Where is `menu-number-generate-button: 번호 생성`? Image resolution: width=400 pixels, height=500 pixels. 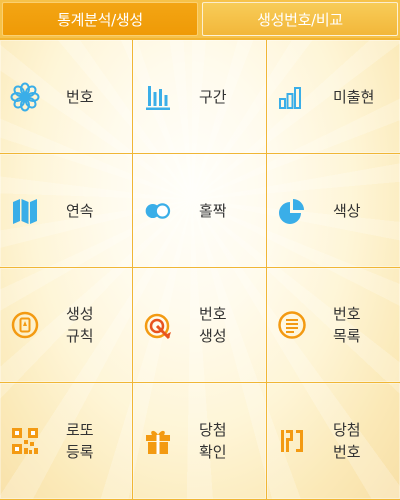 menu-number-generate-button: 번호 생성 is located at coordinates (200, 325).